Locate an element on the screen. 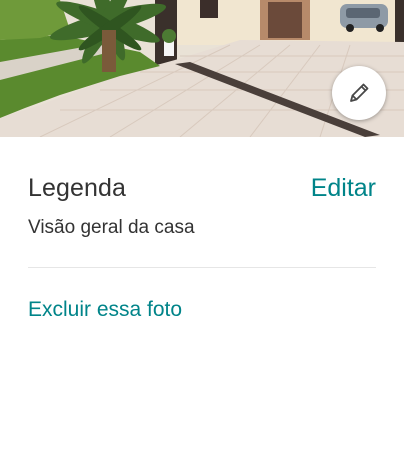  pencil-icon is located at coordinates (359, 93).